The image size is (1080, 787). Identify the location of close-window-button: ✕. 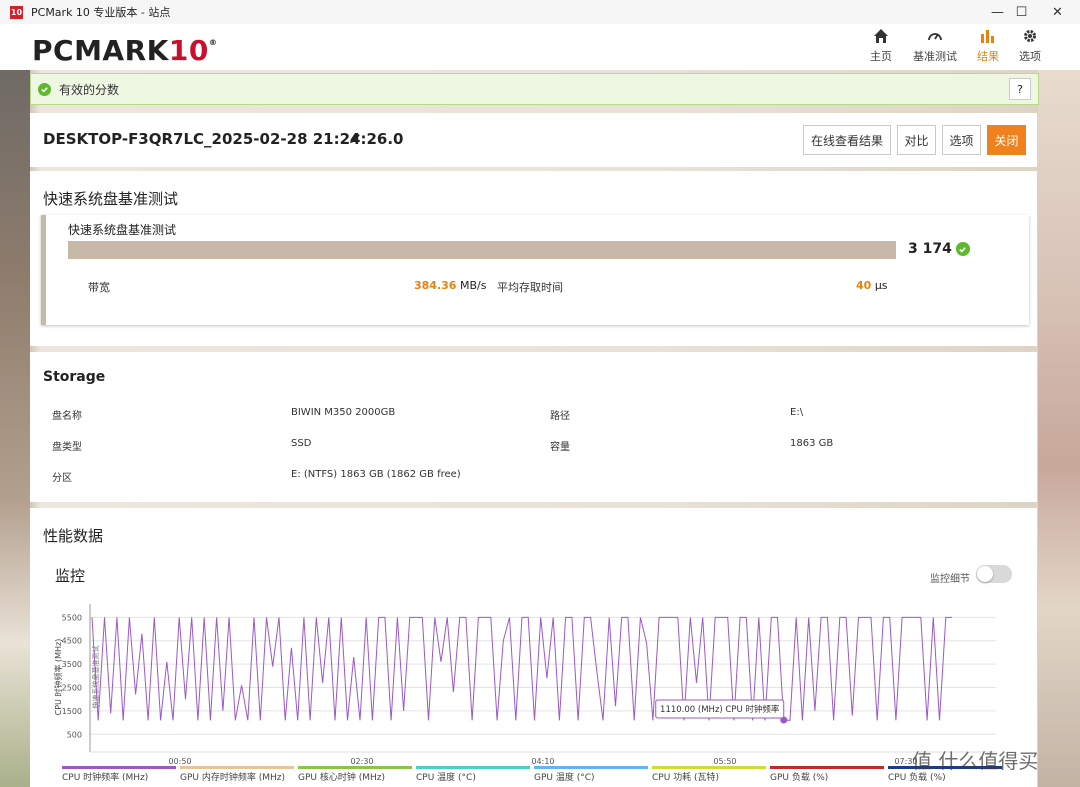
(1057, 12).